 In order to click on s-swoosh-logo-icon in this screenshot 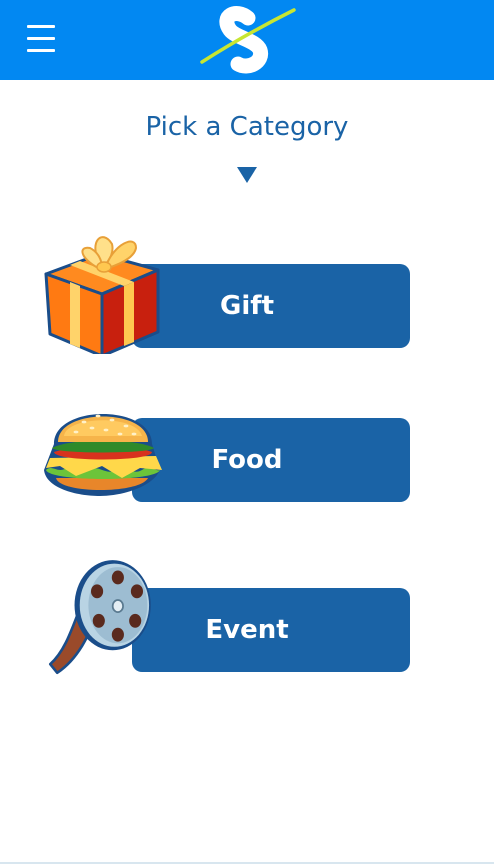, I will do `click(248, 39)`.